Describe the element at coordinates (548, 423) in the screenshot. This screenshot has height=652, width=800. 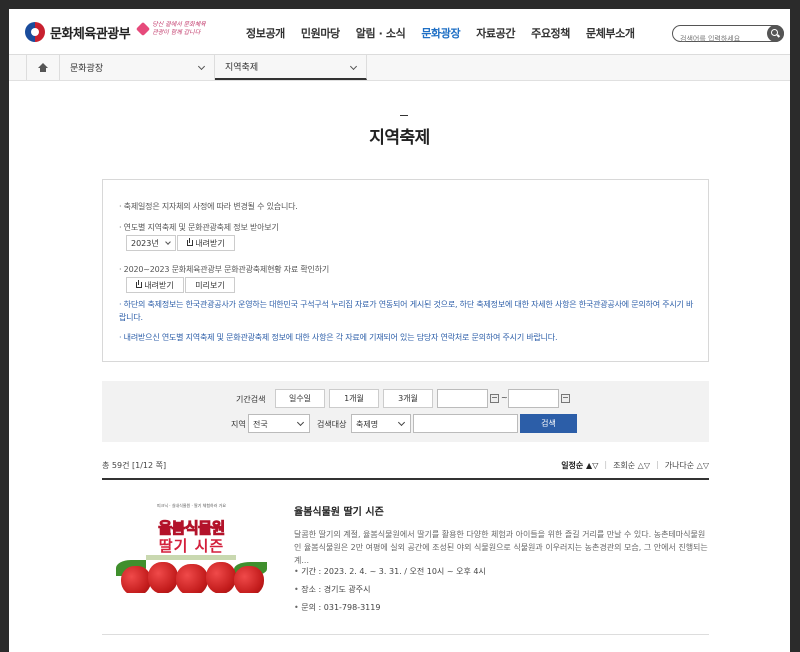
I see `search-button: 검색` at that location.